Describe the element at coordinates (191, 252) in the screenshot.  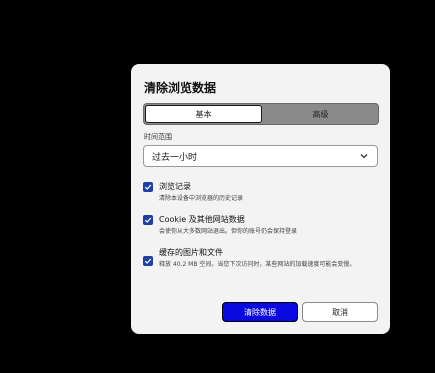
I see `option-title: 缓存的图片和文件` at that location.